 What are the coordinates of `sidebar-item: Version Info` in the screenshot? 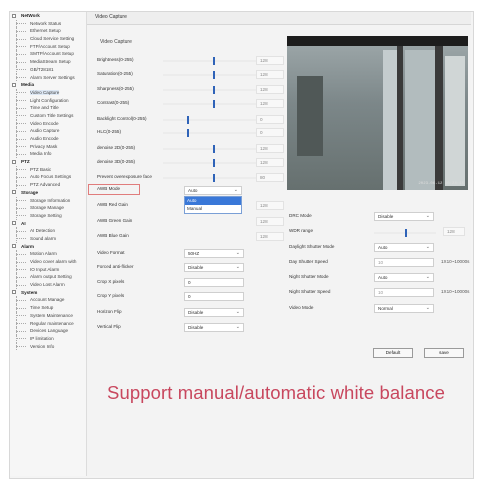 It's located at (48, 346).